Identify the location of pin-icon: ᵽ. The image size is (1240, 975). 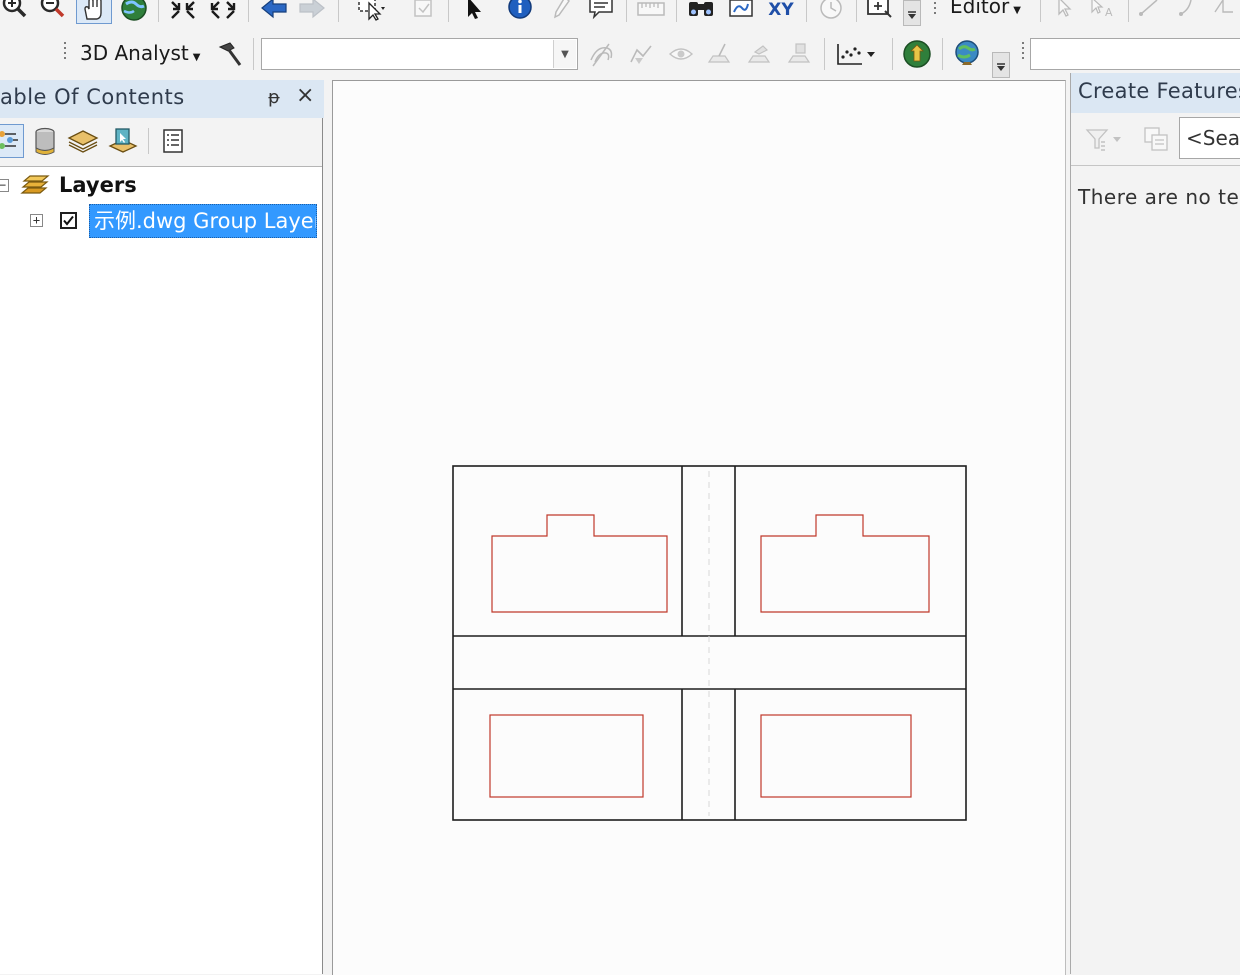
(274, 97).